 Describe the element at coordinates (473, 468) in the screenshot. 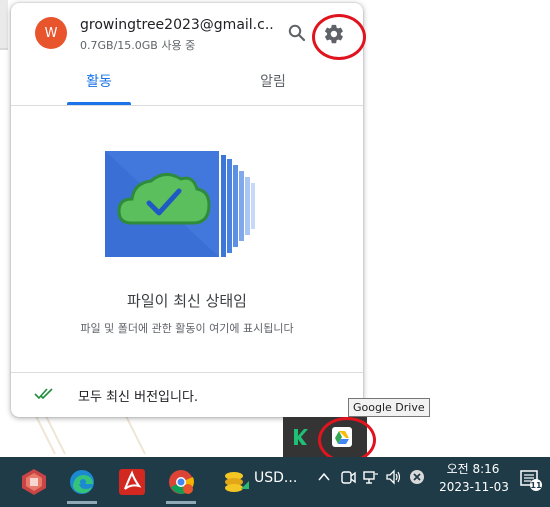

I see `clock-time: 오전 8:16` at that location.